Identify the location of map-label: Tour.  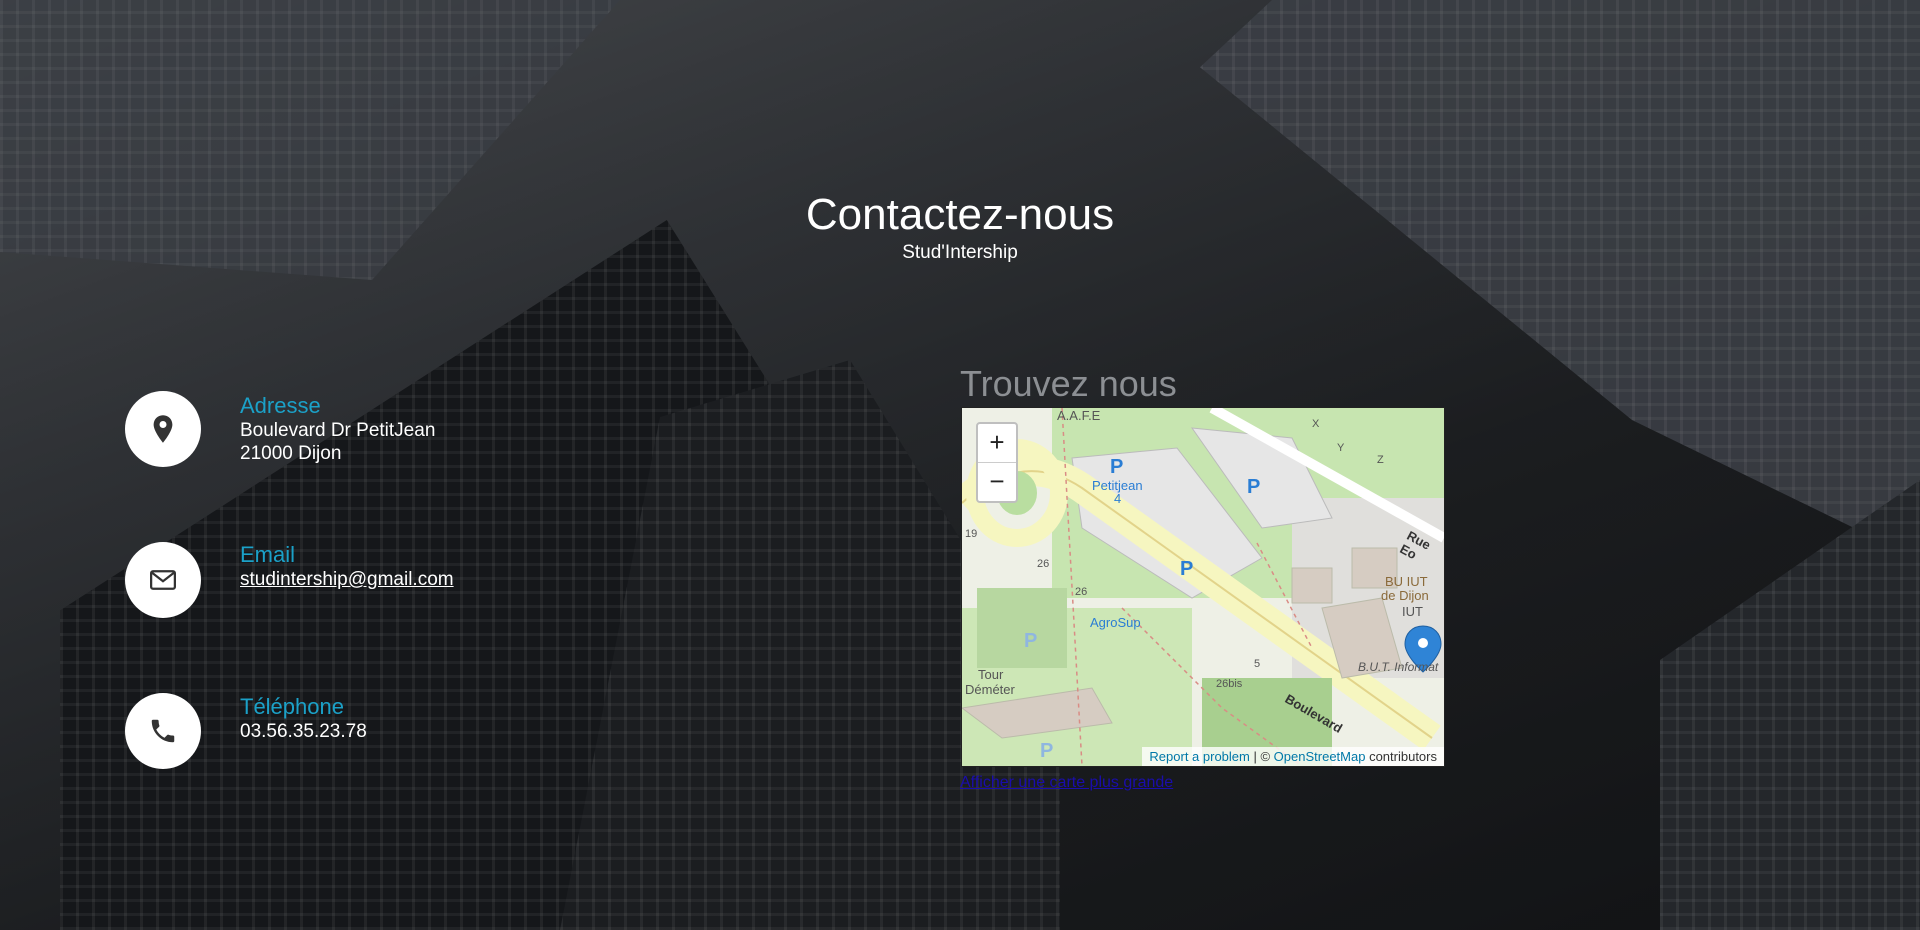
(991, 674).